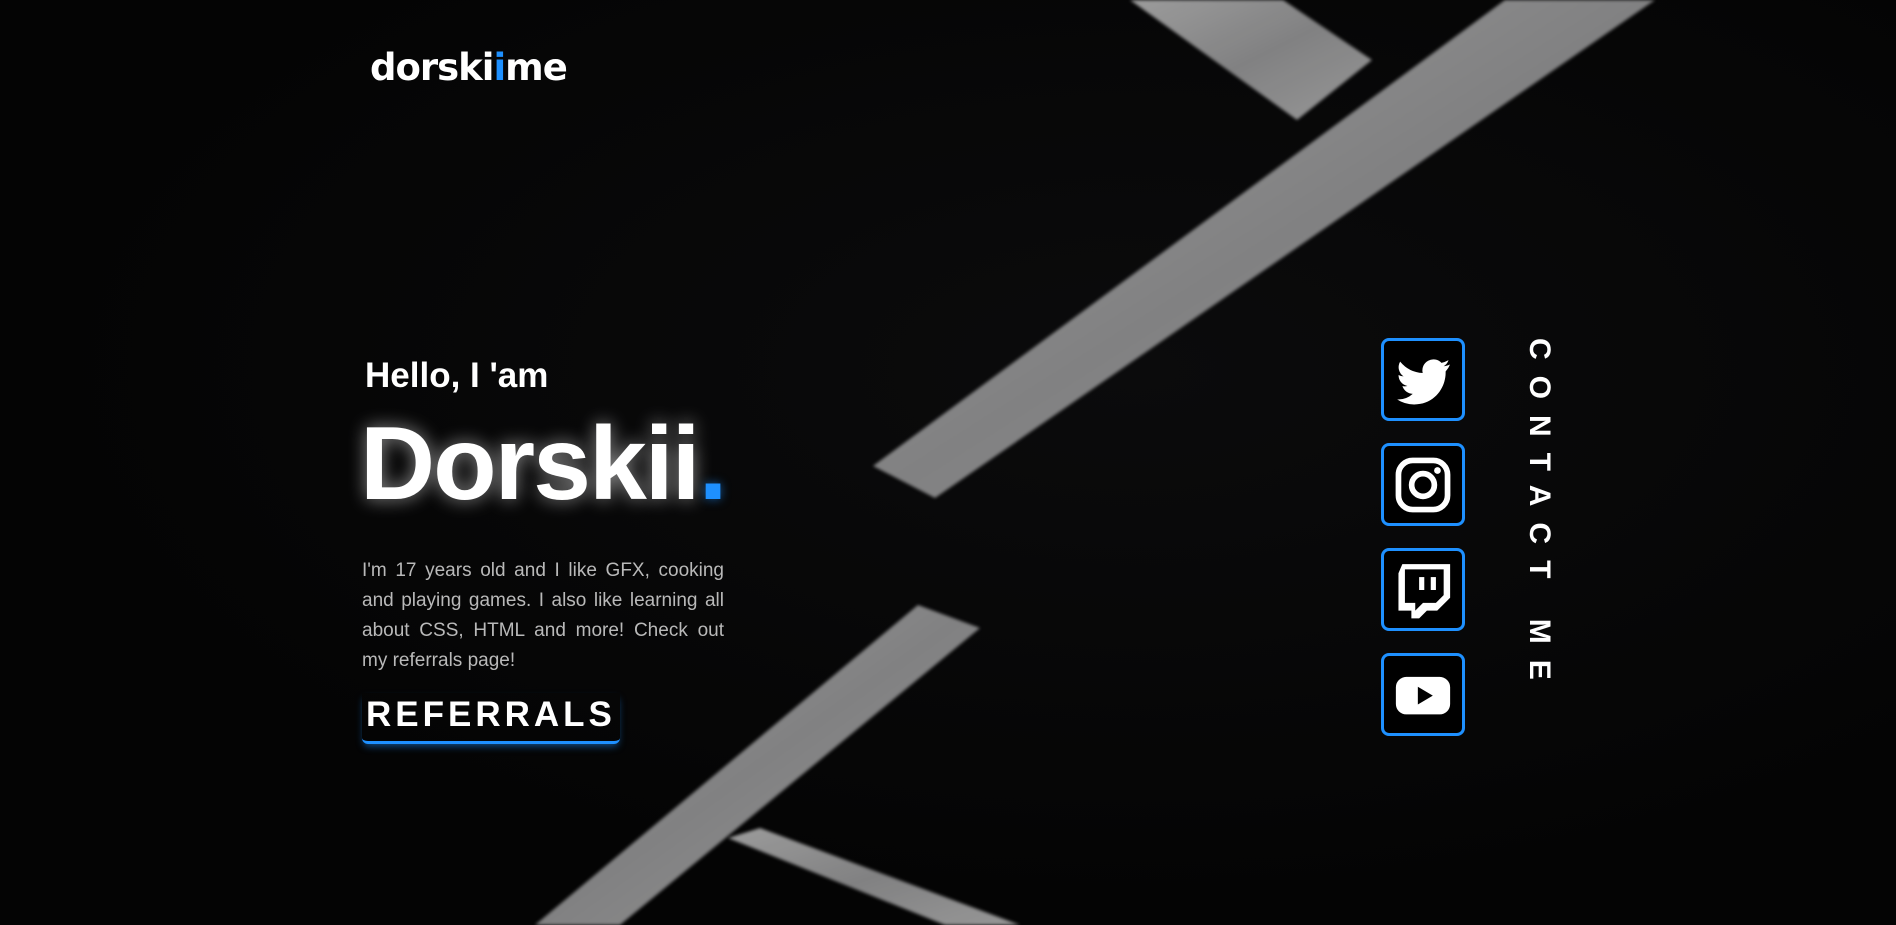 The image size is (1896, 925). I want to click on instagram-icon, so click(1423, 484).